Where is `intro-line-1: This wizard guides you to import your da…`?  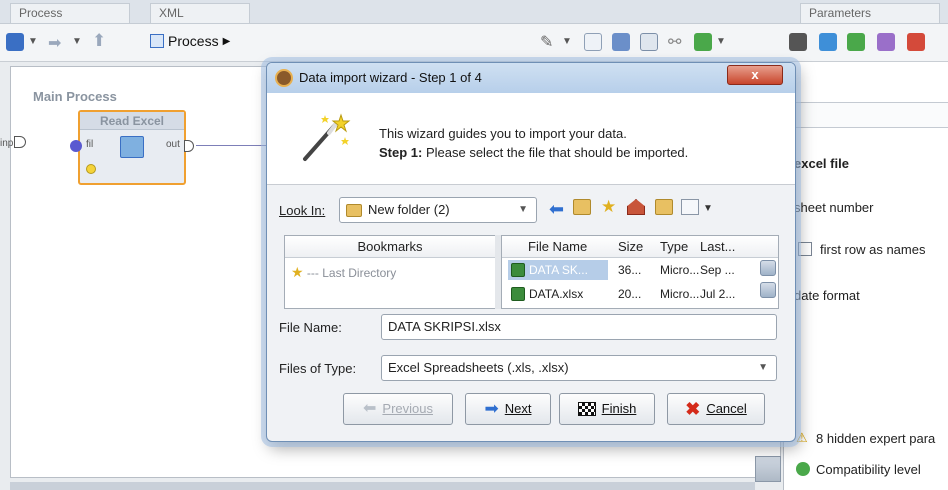 intro-line-1: This wizard guides you to import your da… is located at coordinates (503, 133).